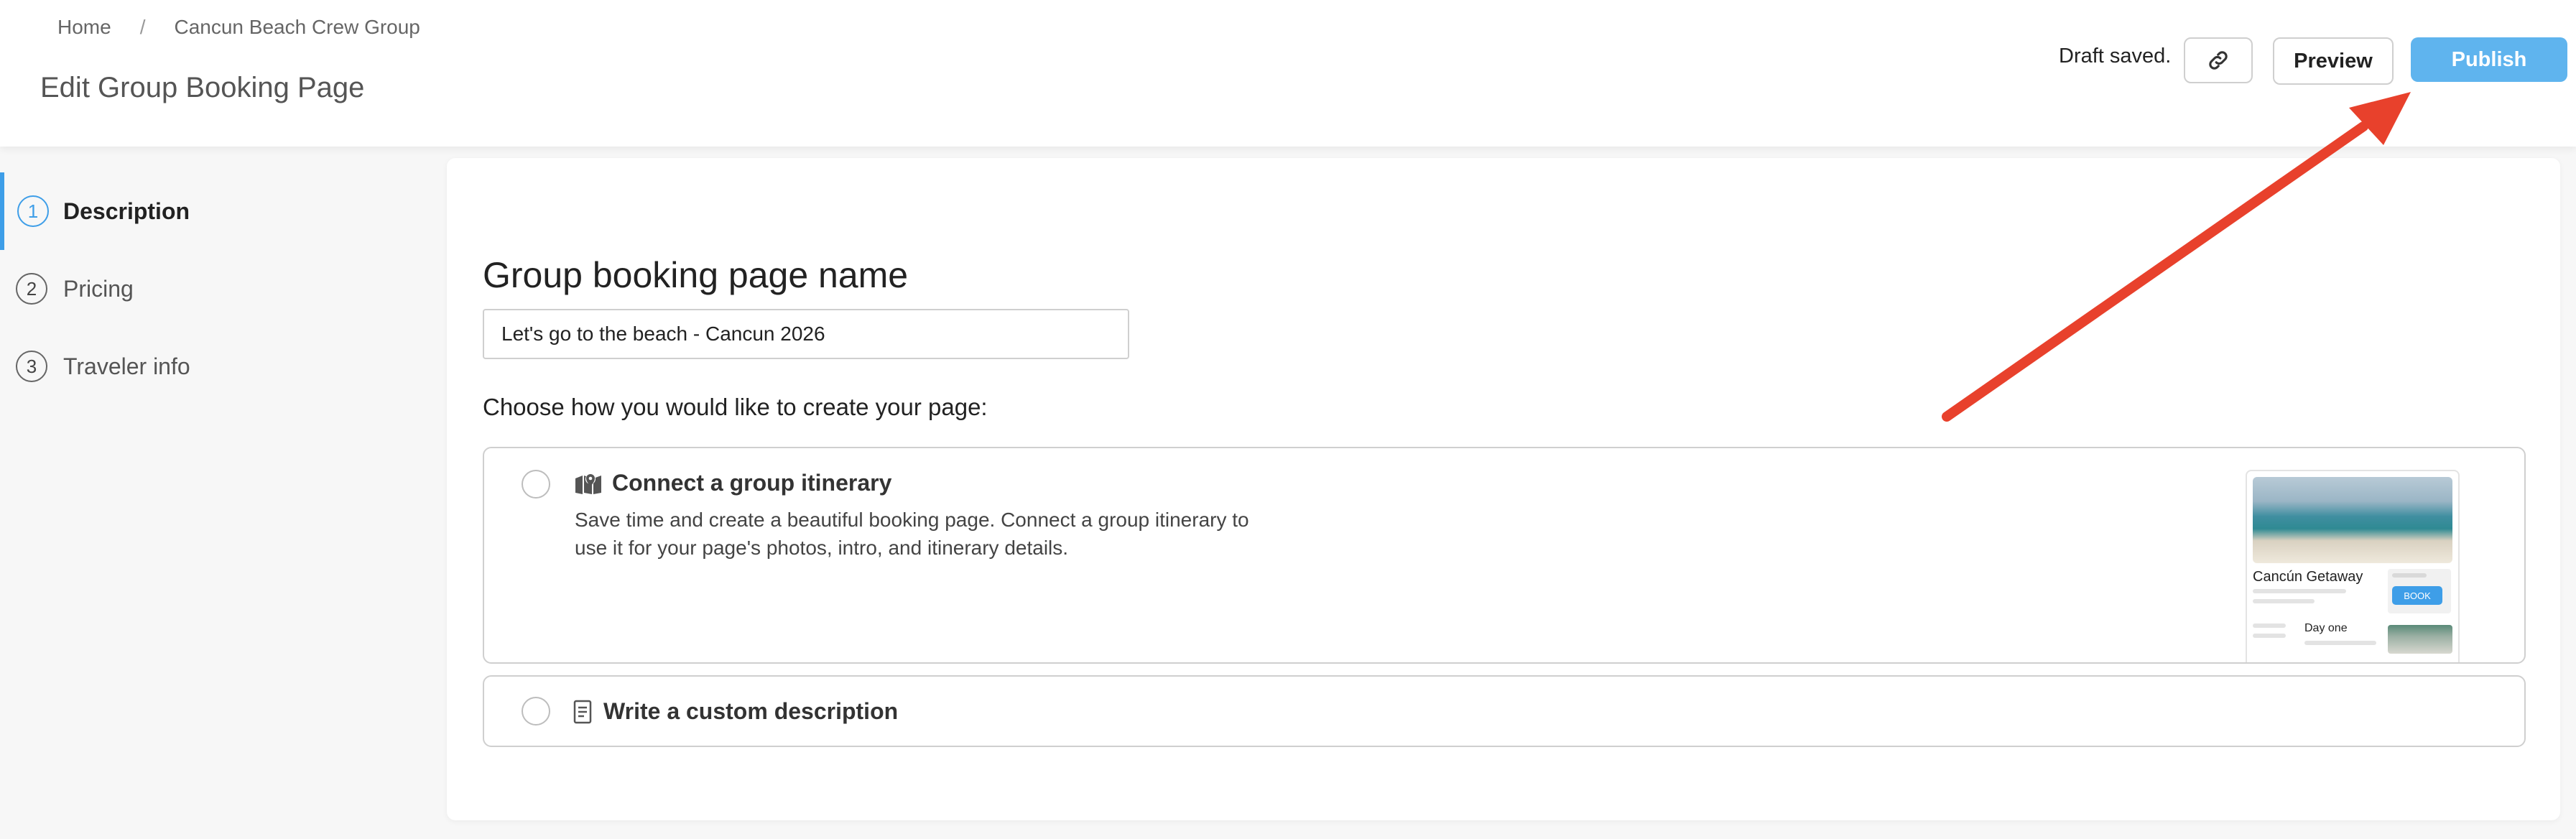 This screenshot has height=839, width=2576. Describe the element at coordinates (215, 289) in the screenshot. I see `step-pricing: 2 Pricing` at that location.